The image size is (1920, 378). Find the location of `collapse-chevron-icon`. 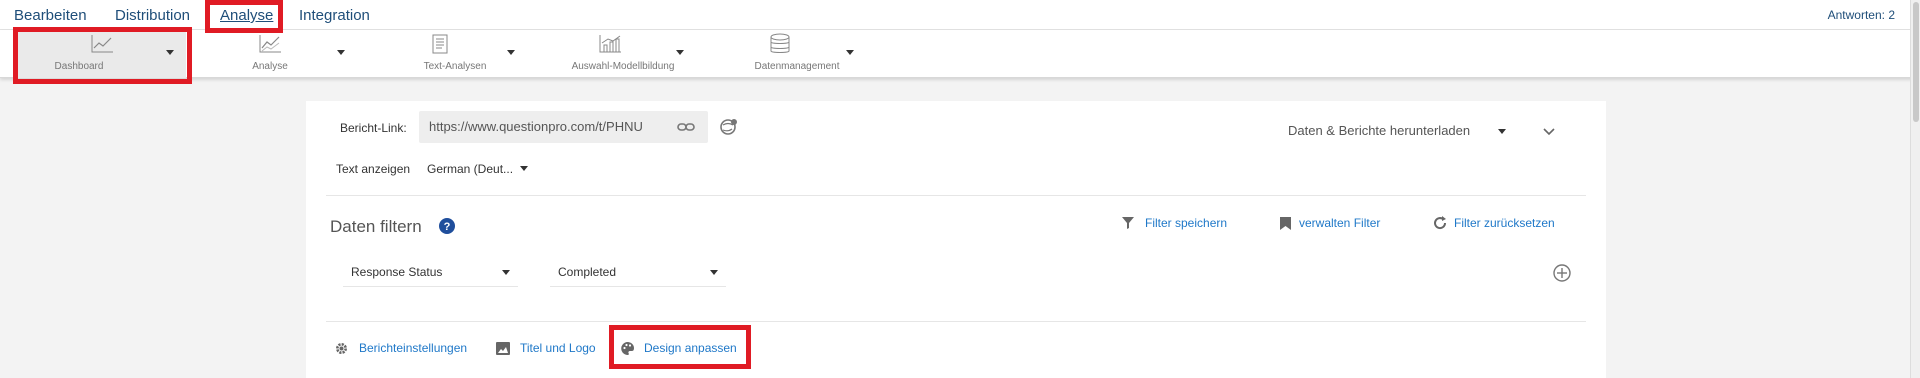

collapse-chevron-icon is located at coordinates (1549, 132).